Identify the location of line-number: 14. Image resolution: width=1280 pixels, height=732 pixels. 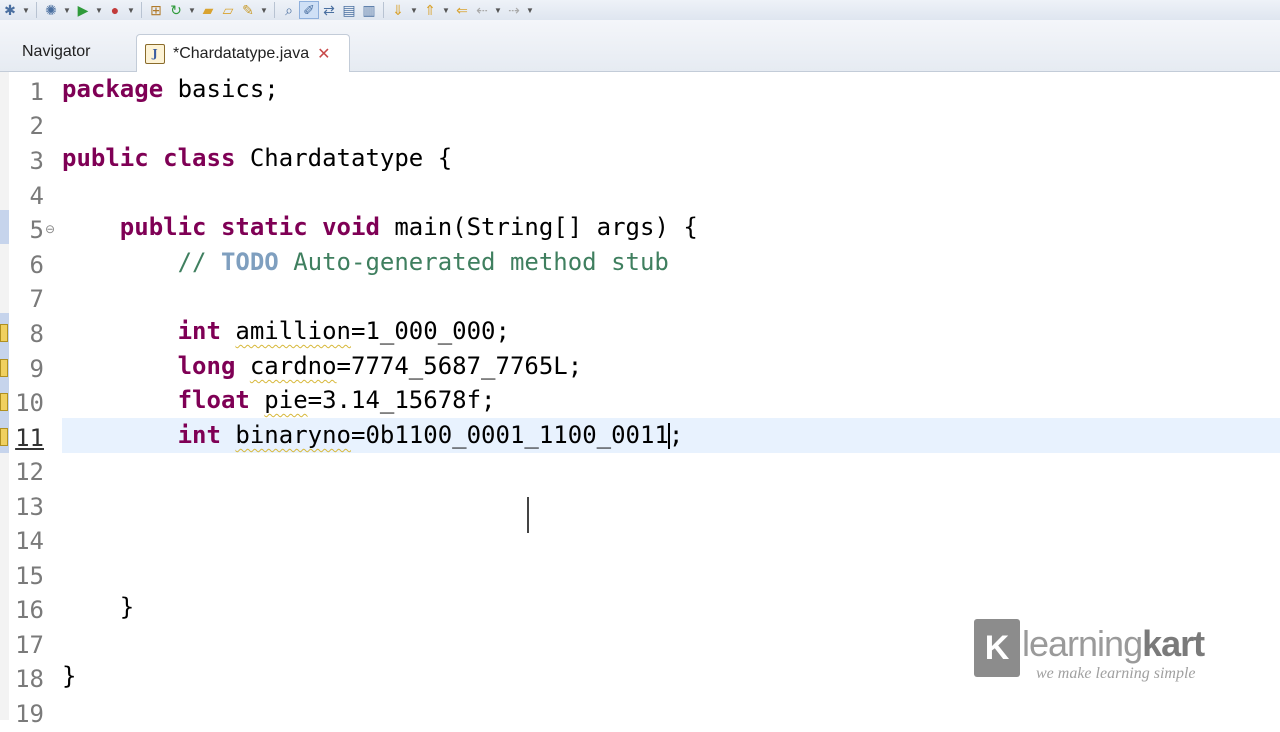
(29, 541).